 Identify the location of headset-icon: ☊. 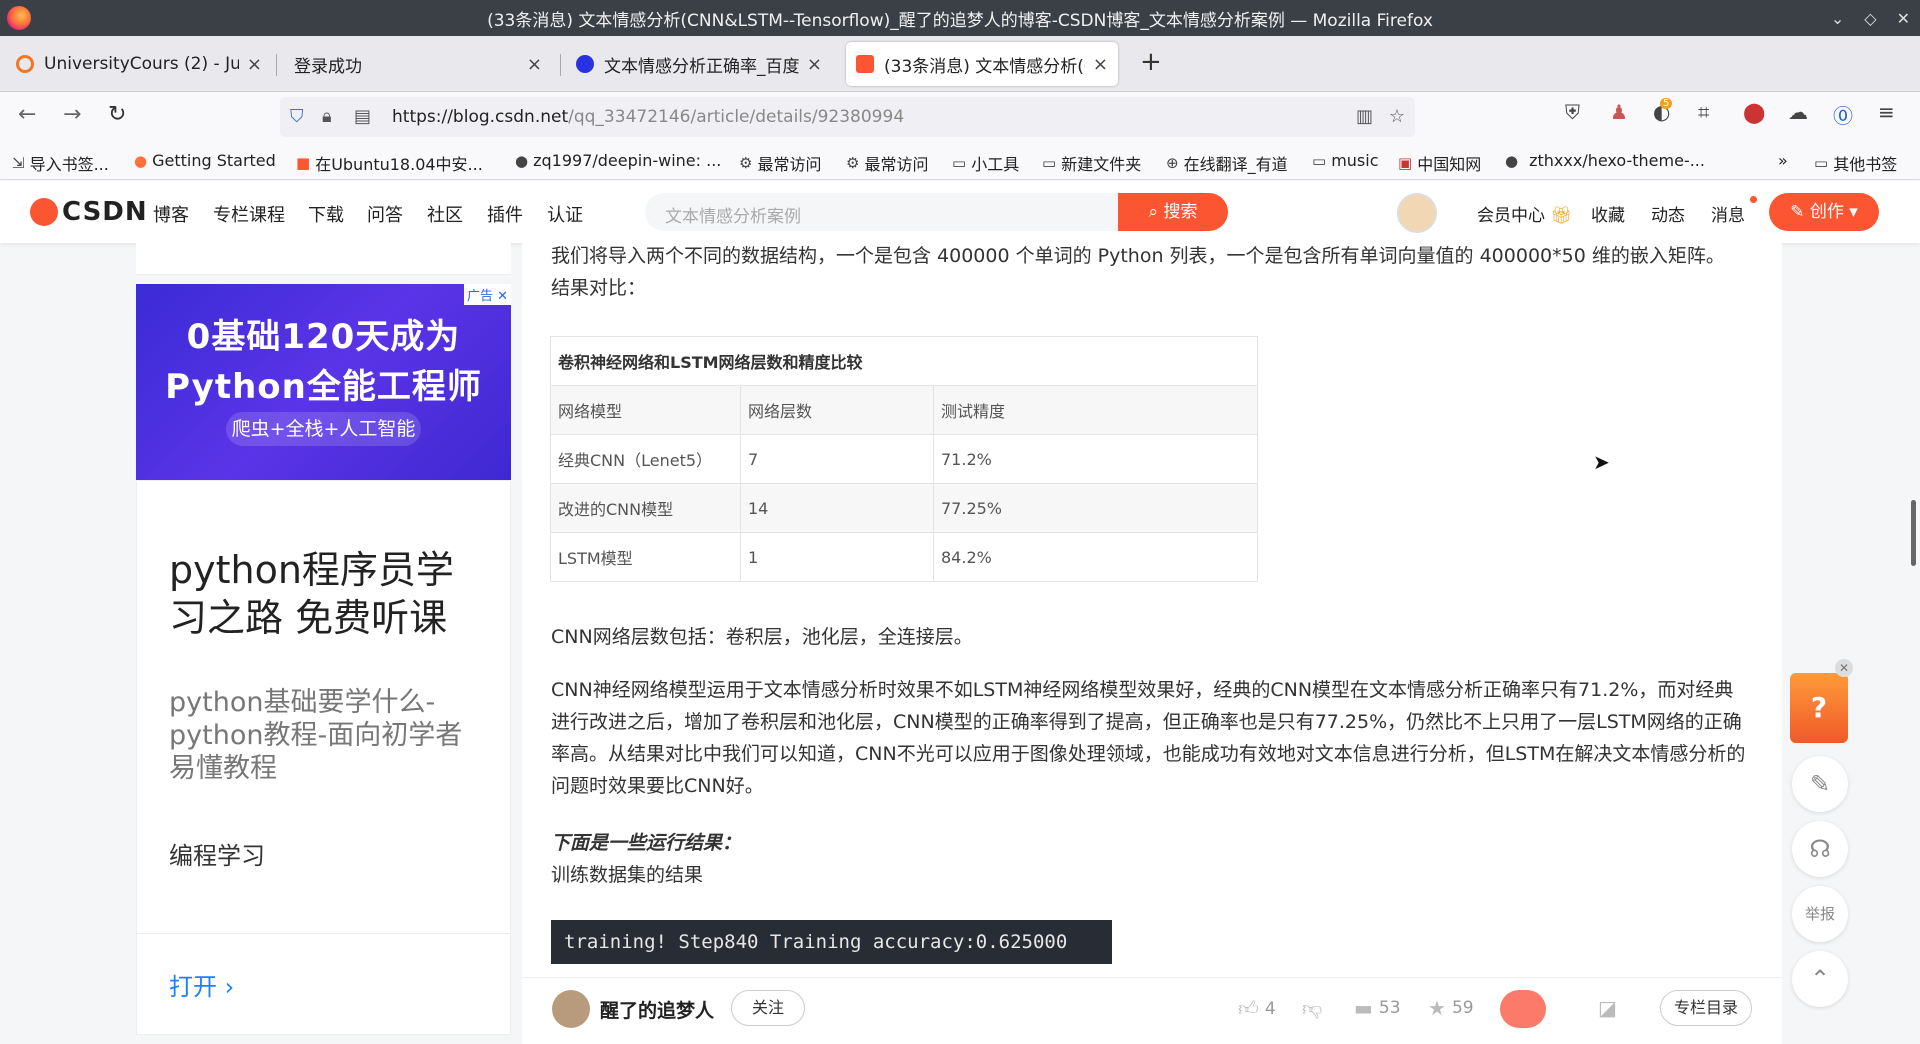
(1820, 849).